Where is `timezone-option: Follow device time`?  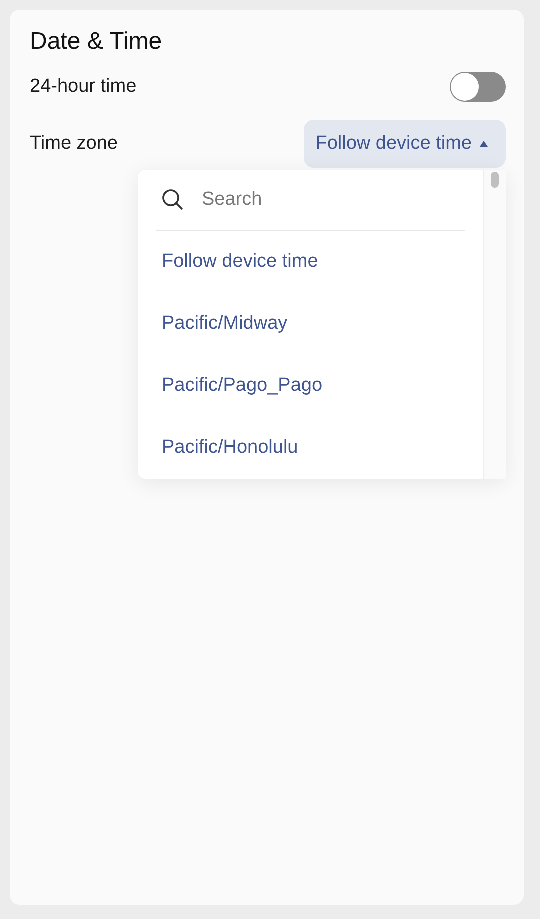 timezone-option: Follow device time is located at coordinates (310, 262).